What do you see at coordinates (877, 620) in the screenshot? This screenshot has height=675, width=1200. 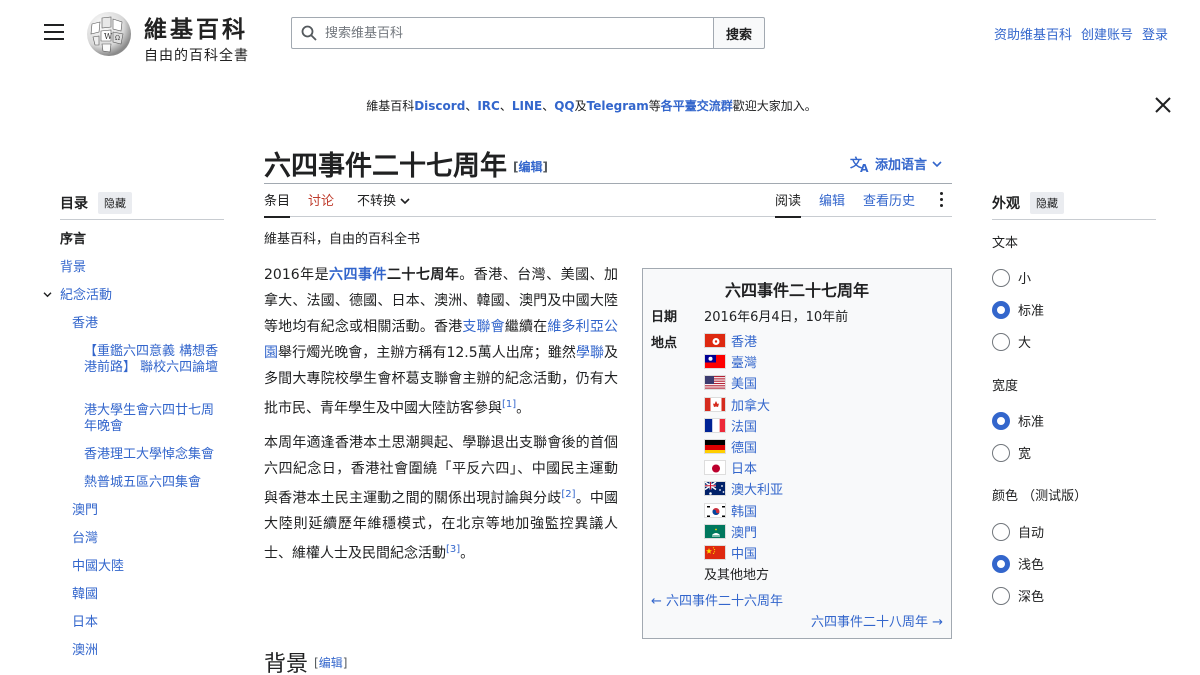 I see `next-anniversary-link: 六四事件二十八周年 →` at bounding box center [877, 620].